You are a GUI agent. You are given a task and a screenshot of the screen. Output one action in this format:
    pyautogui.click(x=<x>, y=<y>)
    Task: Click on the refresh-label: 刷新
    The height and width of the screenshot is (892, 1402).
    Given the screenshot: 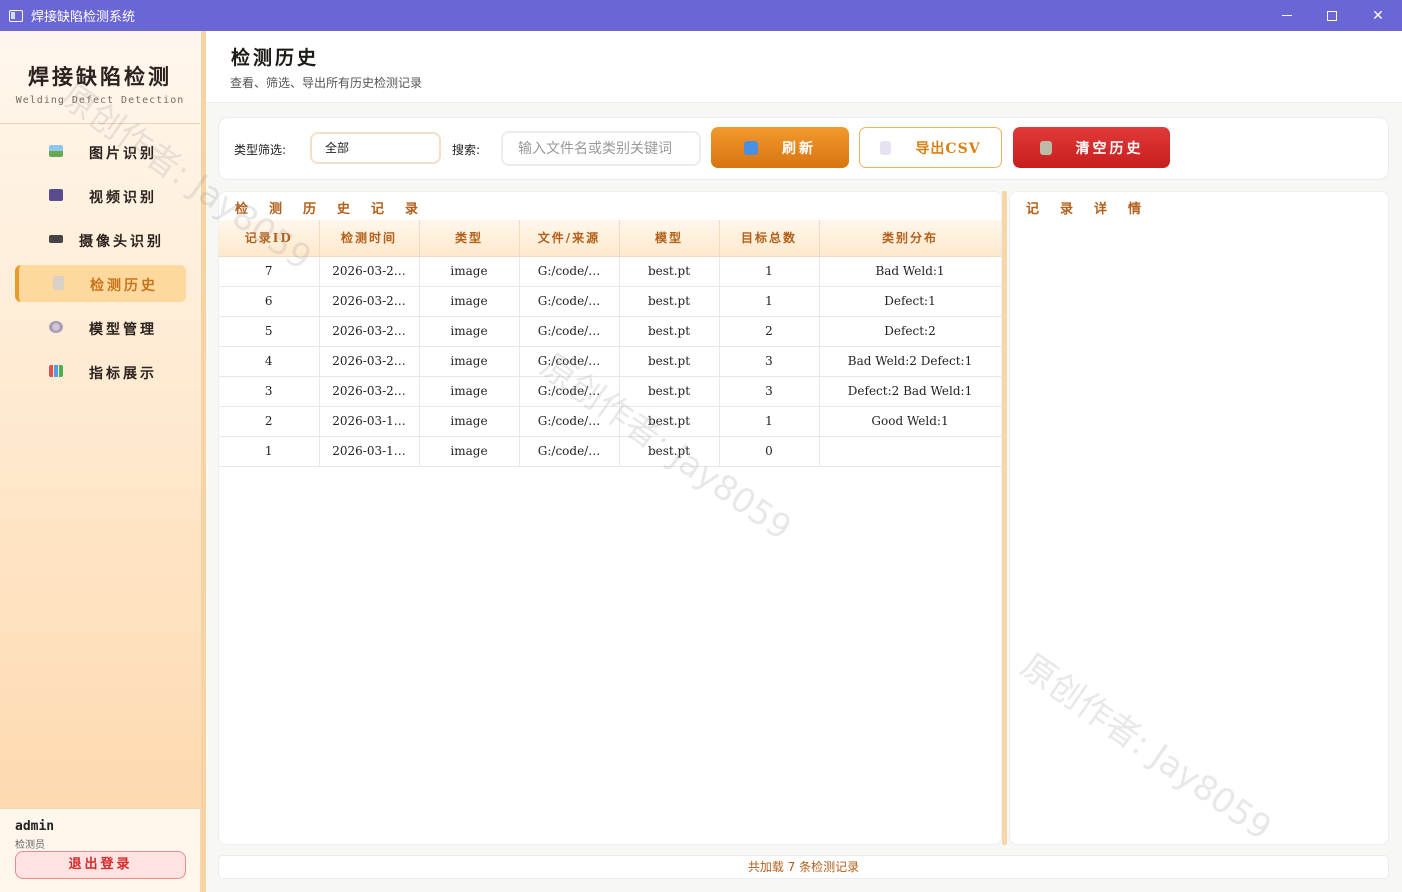 What is the action you would take?
    pyautogui.click(x=799, y=148)
    